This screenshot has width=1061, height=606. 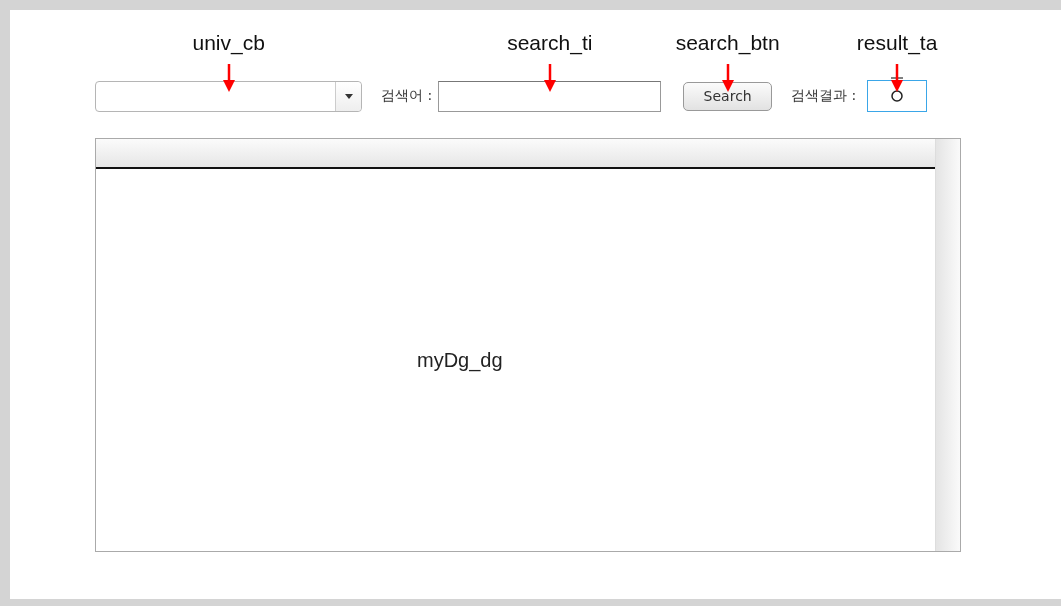 What do you see at coordinates (228, 43) in the screenshot?
I see `annotation-label: univ_cb` at bounding box center [228, 43].